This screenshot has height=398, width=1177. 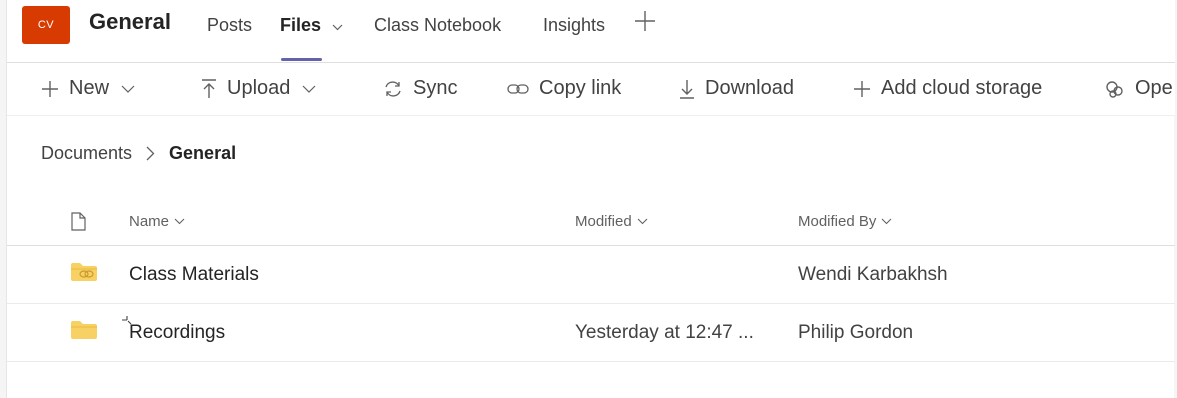 What do you see at coordinates (837, 221) in the screenshot?
I see `column-modified-by-label: Modified By` at bounding box center [837, 221].